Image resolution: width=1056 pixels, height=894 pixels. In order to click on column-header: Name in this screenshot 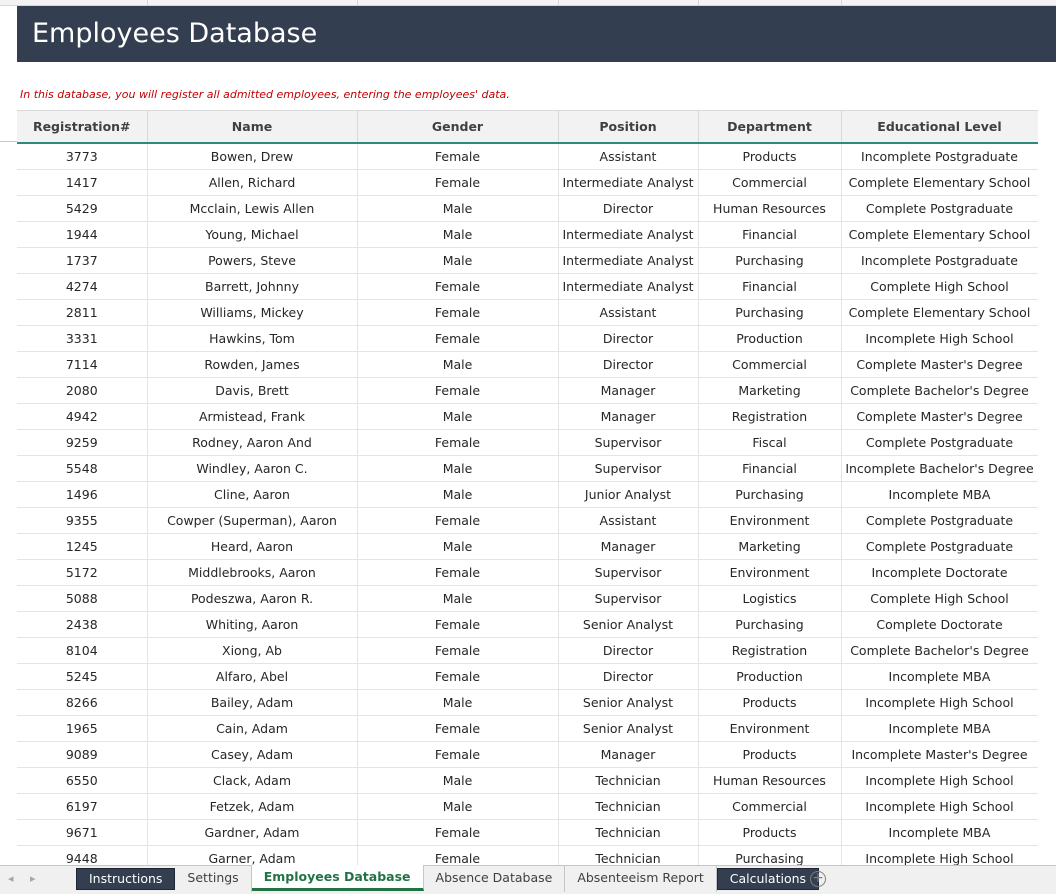, I will do `click(252, 127)`.